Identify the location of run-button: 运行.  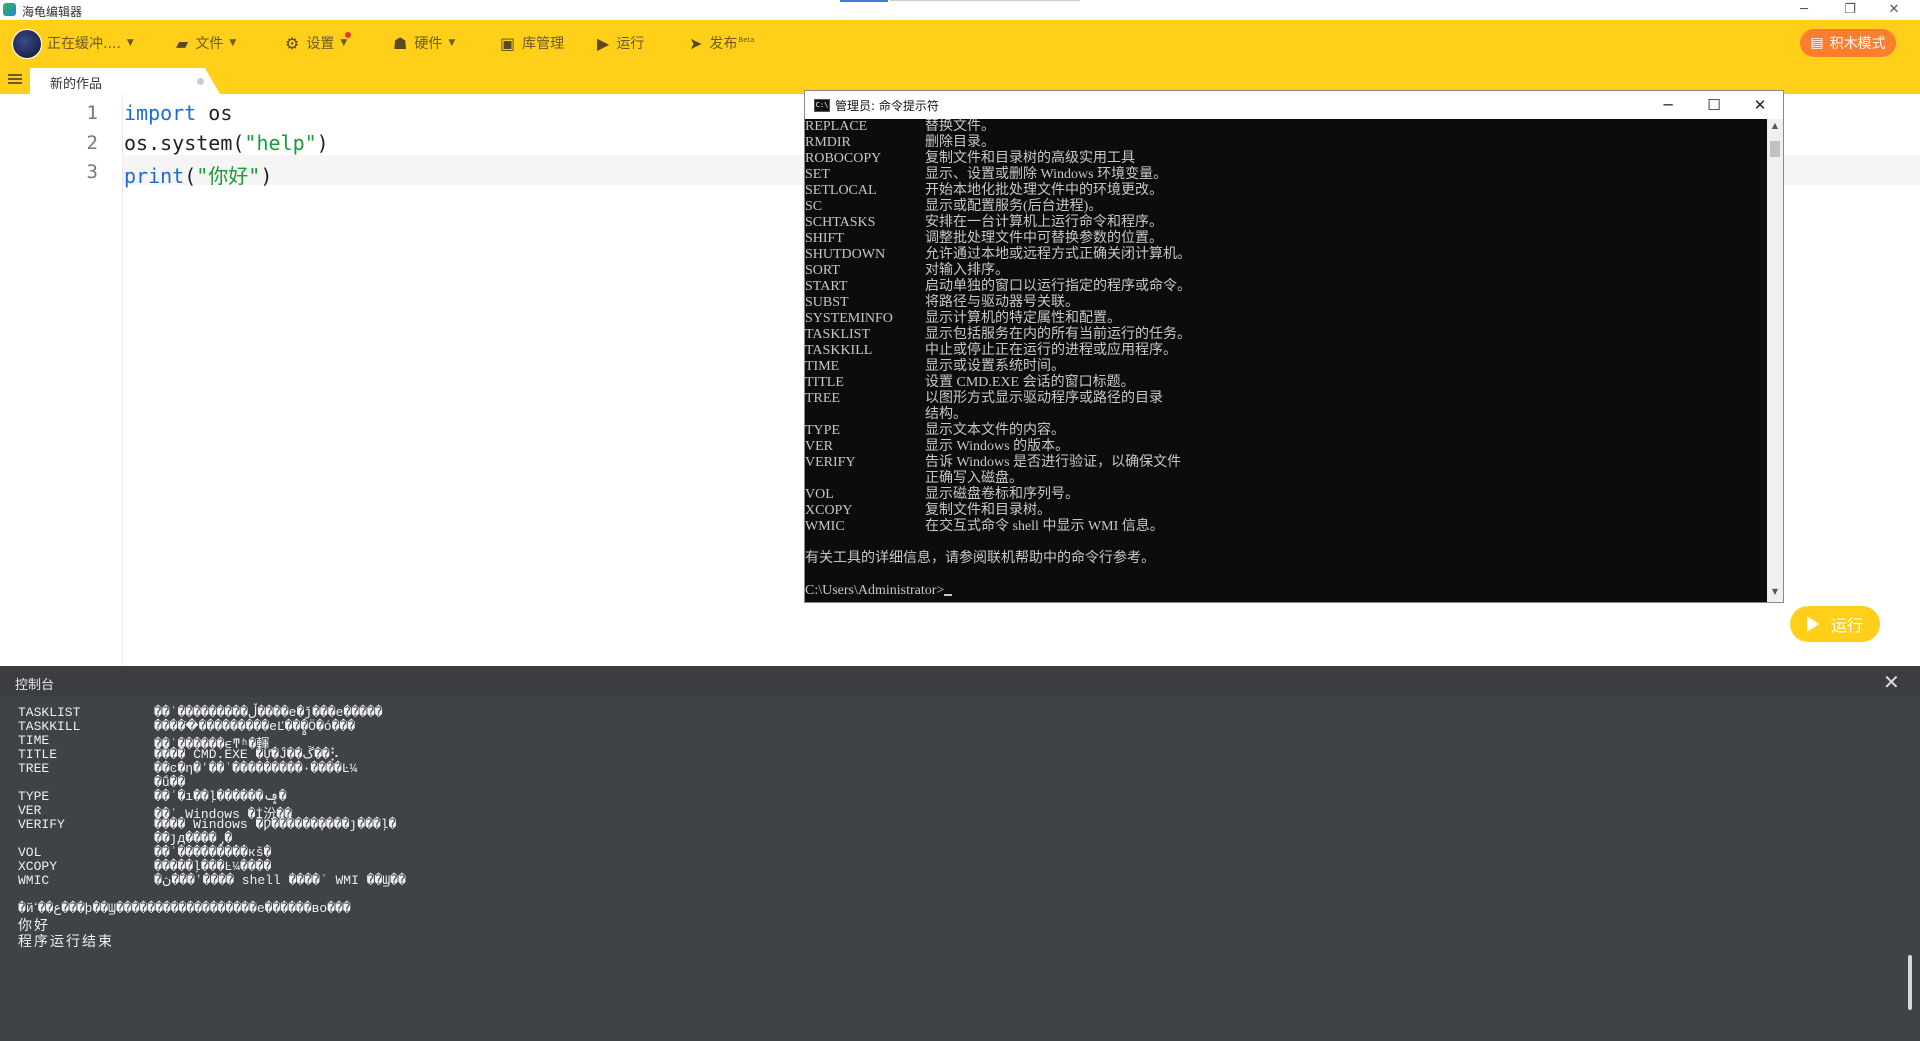
(1835, 624).